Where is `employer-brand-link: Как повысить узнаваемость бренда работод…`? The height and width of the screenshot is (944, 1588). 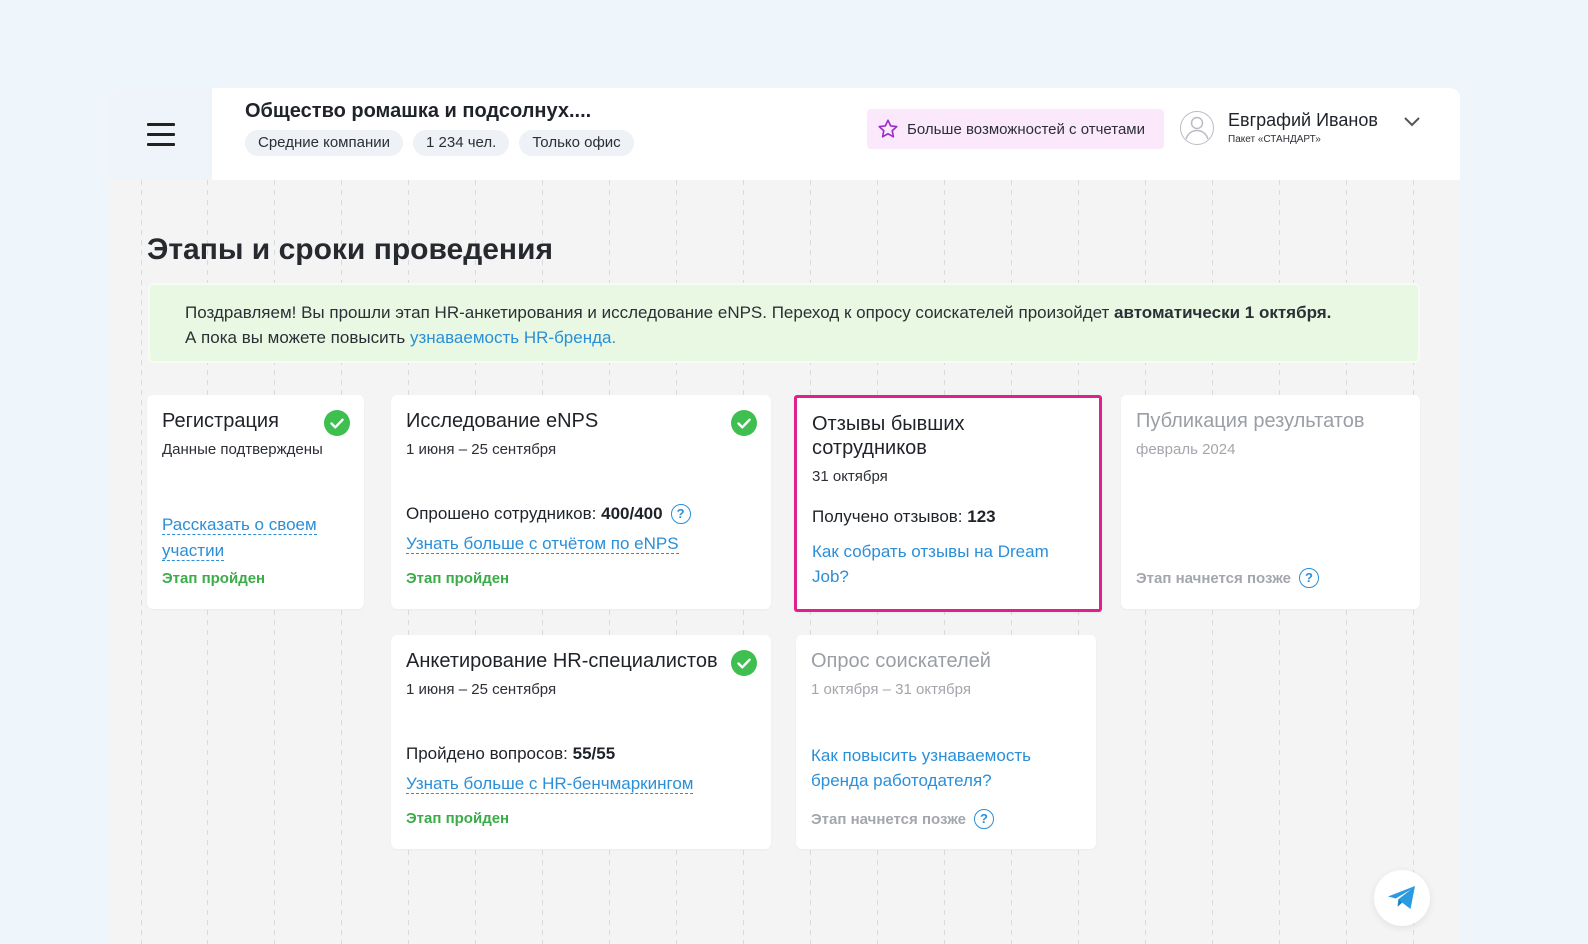
employer-brand-link: Как повысить узнаваемость бренда работод… is located at coordinates (921, 768).